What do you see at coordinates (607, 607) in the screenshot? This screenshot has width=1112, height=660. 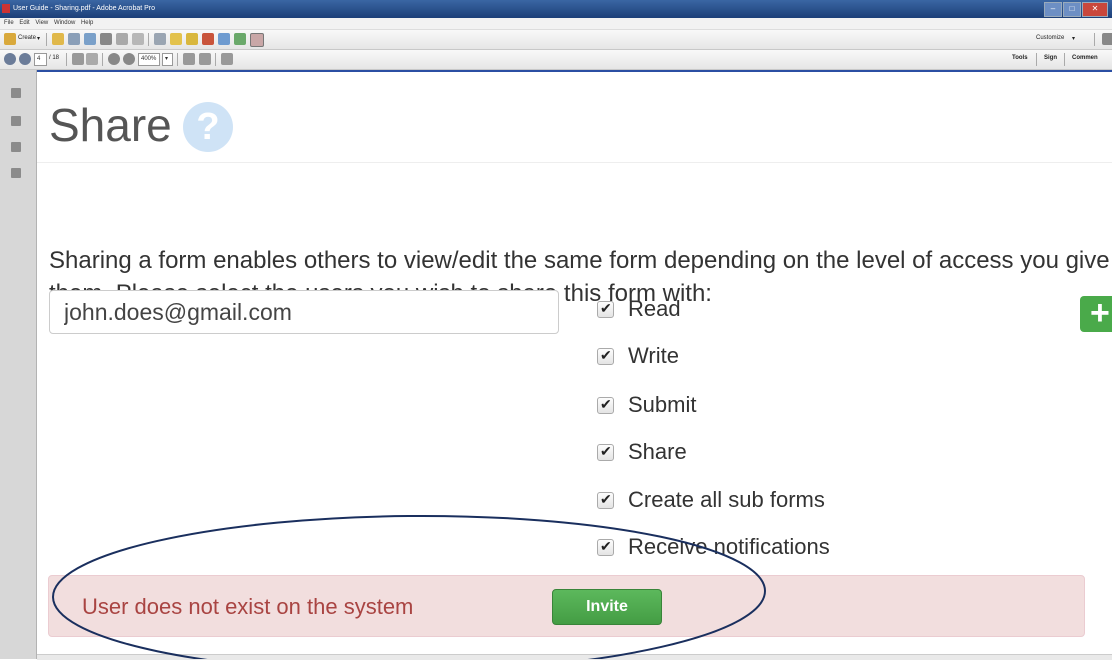 I see `invite-button: Invite` at bounding box center [607, 607].